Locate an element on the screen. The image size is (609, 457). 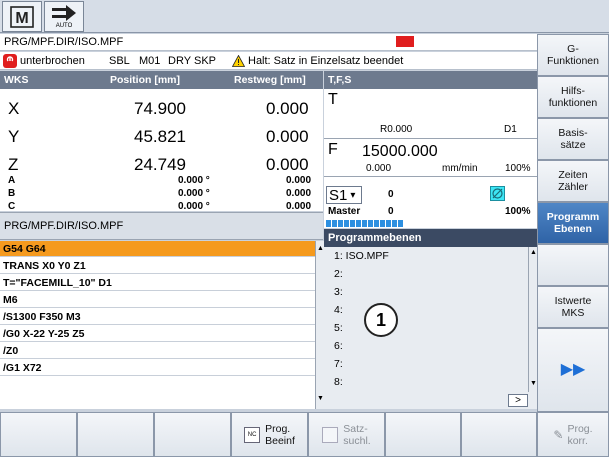
state-text: unterbrochen is located at coordinates (52, 60).